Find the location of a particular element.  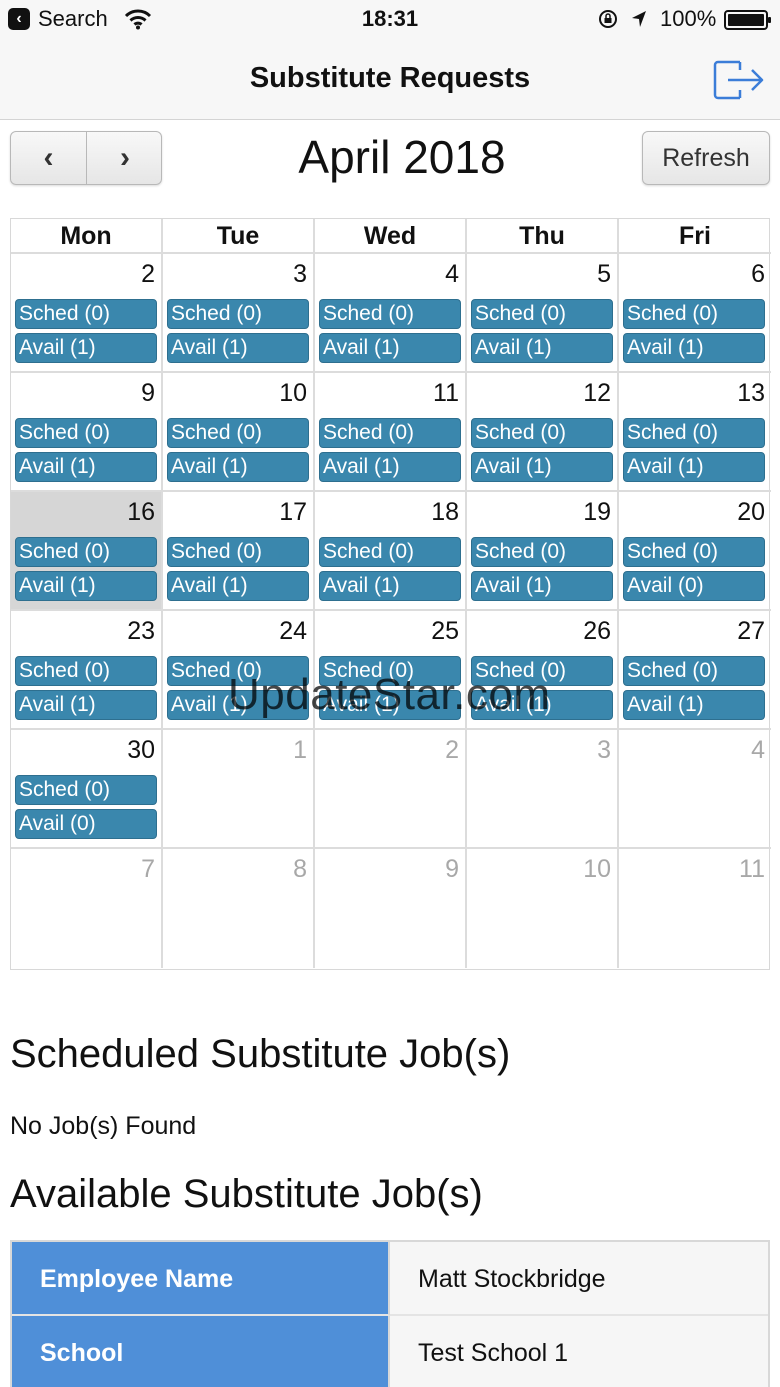

calendar-day: 3 is located at coordinates (543, 789).